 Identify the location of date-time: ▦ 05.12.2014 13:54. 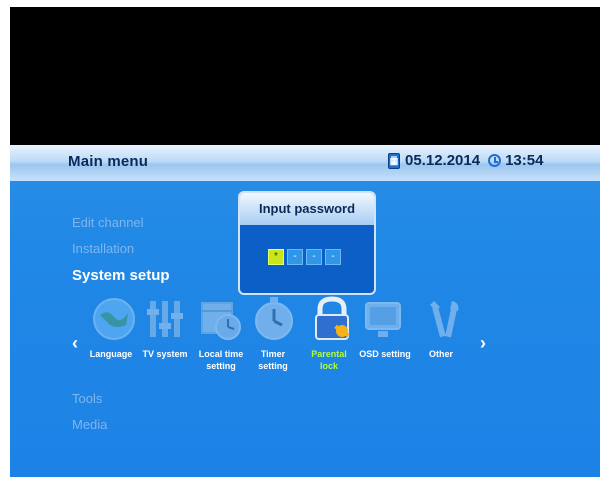
(465, 160).